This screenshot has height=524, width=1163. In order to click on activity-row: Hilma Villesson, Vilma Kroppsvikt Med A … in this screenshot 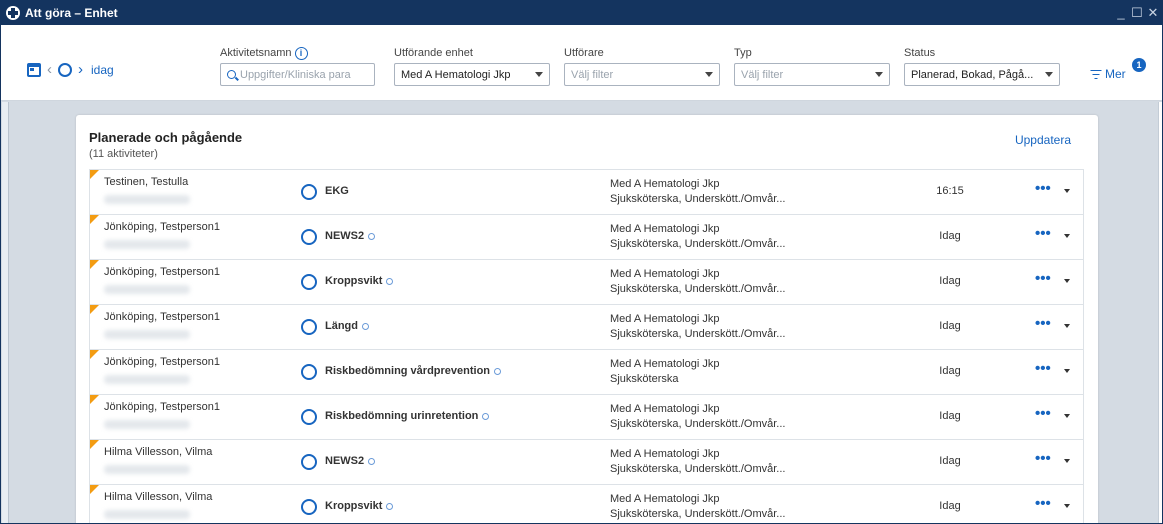, I will do `click(586, 503)`.